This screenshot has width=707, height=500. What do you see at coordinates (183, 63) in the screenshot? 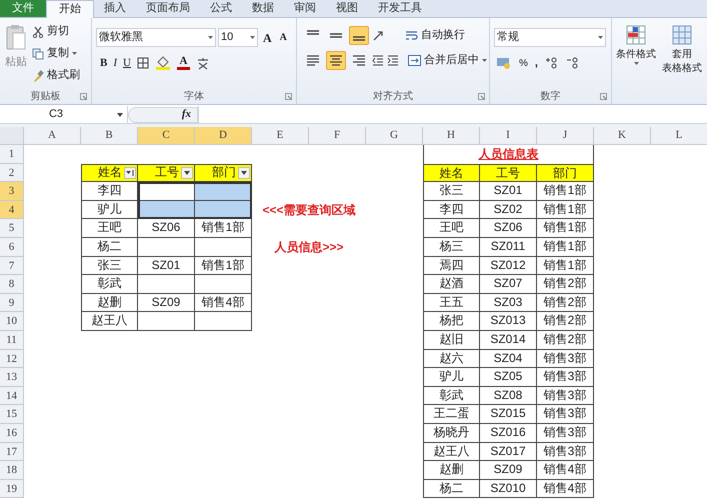
I see `font-color-button: A` at bounding box center [183, 63].